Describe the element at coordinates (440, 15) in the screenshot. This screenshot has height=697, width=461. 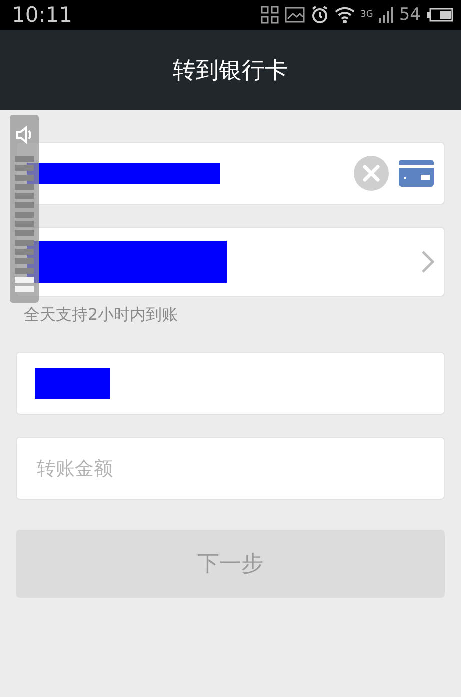
I see `battery-icon` at that location.